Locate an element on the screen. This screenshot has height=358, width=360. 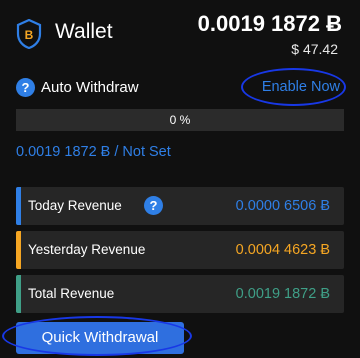
svg-text: B is located at coordinates (29, 35).